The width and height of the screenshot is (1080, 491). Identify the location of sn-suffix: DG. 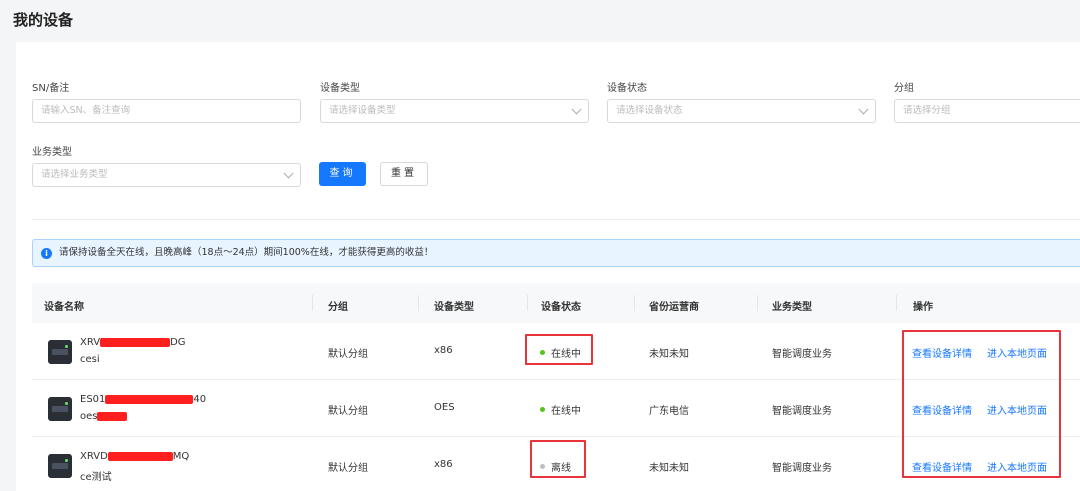
(178, 342).